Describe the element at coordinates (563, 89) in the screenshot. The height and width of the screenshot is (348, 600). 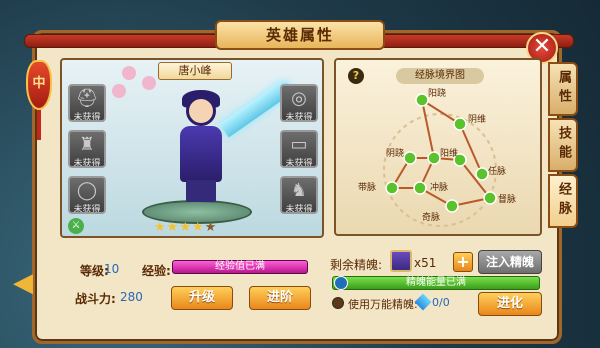
I see `tab-attributes: 属性` at that location.